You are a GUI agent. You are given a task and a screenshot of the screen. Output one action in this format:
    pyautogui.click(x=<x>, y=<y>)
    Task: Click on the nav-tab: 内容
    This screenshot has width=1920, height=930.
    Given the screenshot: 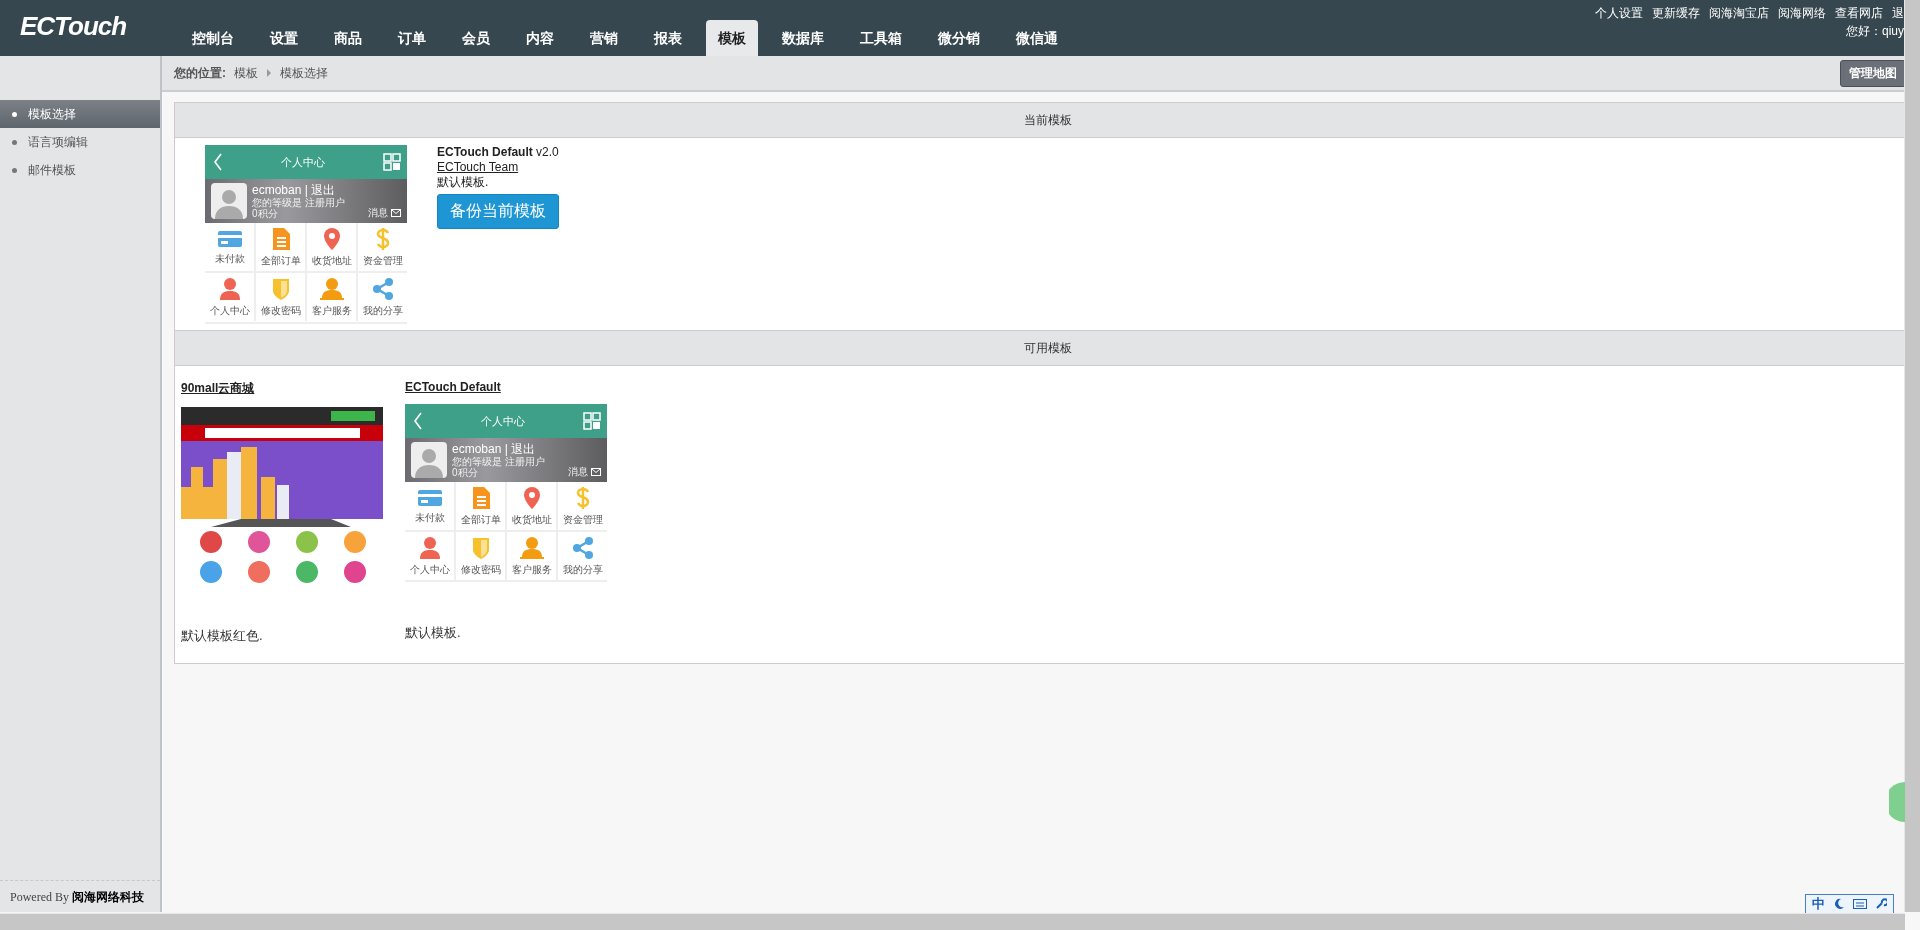 What is the action you would take?
    pyautogui.click(x=540, y=38)
    